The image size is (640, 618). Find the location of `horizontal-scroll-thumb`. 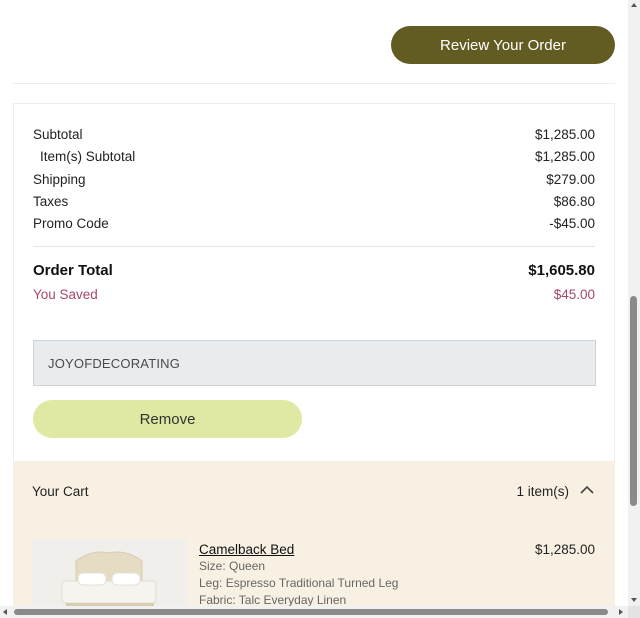

horizontal-scroll-thumb is located at coordinates (311, 612).